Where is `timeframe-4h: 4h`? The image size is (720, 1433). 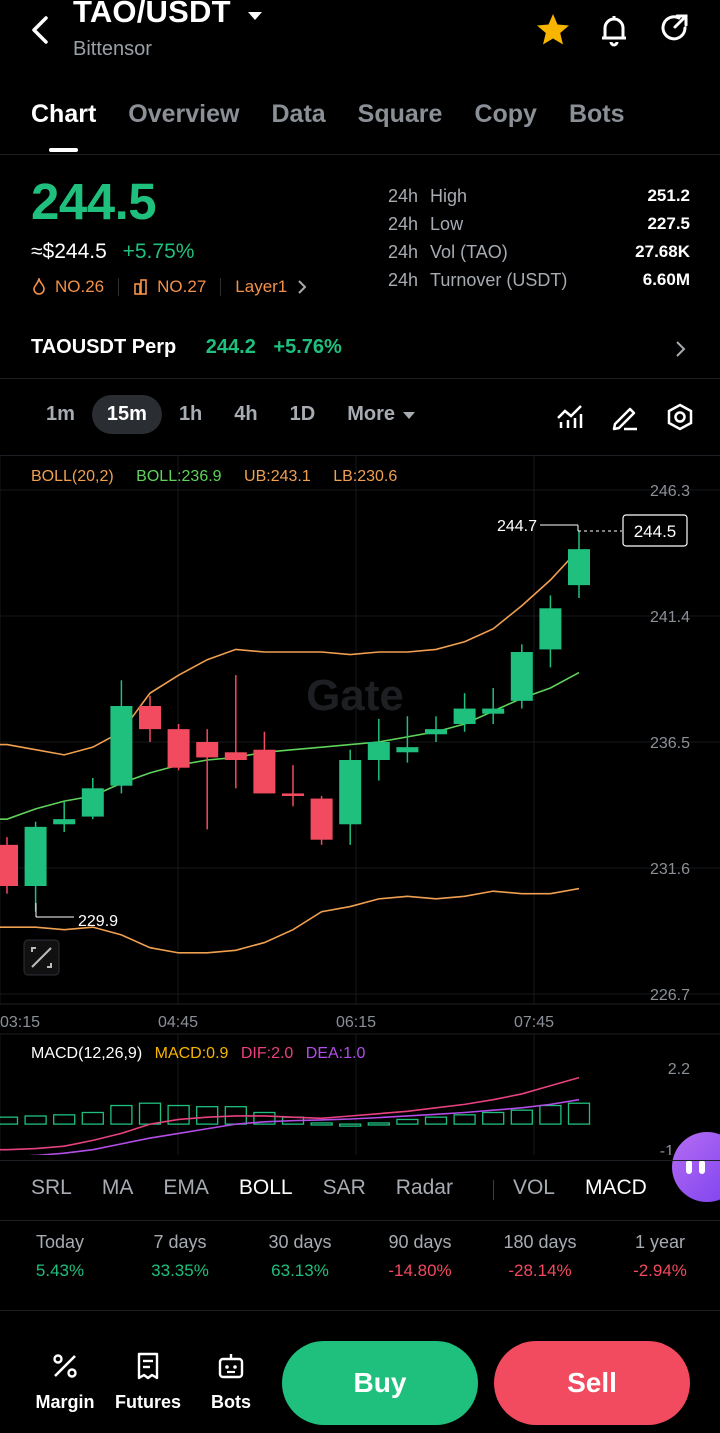
timeframe-4h: 4h is located at coordinates (245, 414).